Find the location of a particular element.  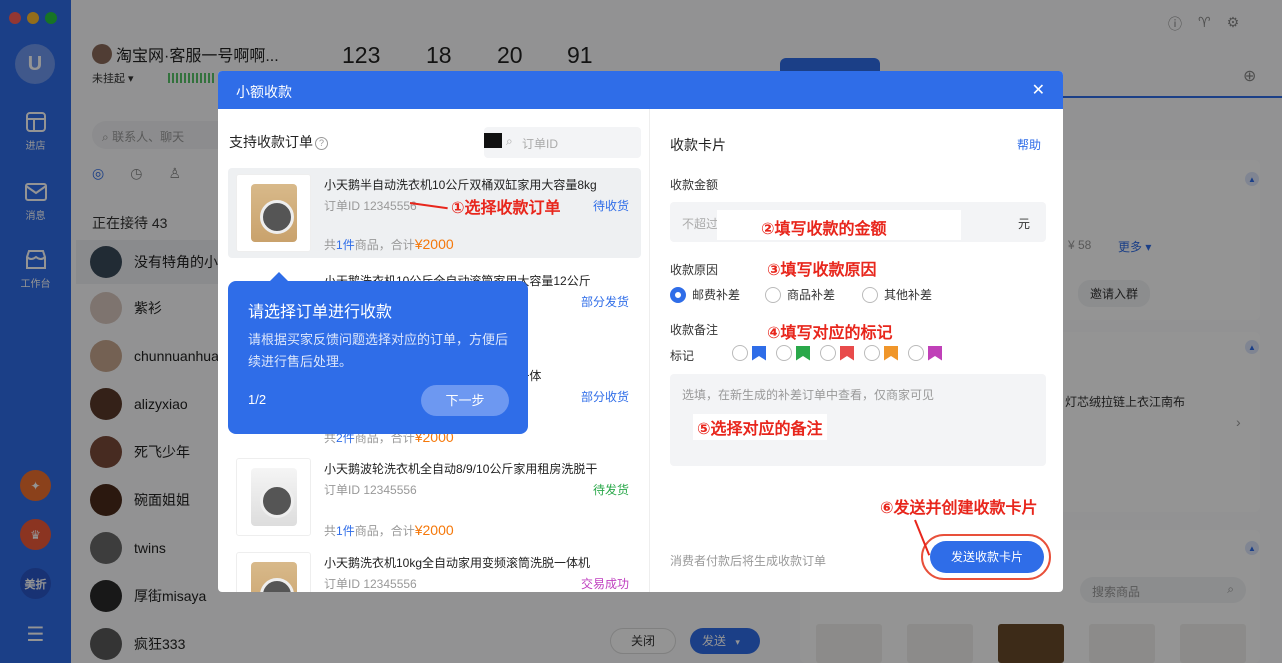

help-link: 帮助 is located at coordinates (1029, 144).